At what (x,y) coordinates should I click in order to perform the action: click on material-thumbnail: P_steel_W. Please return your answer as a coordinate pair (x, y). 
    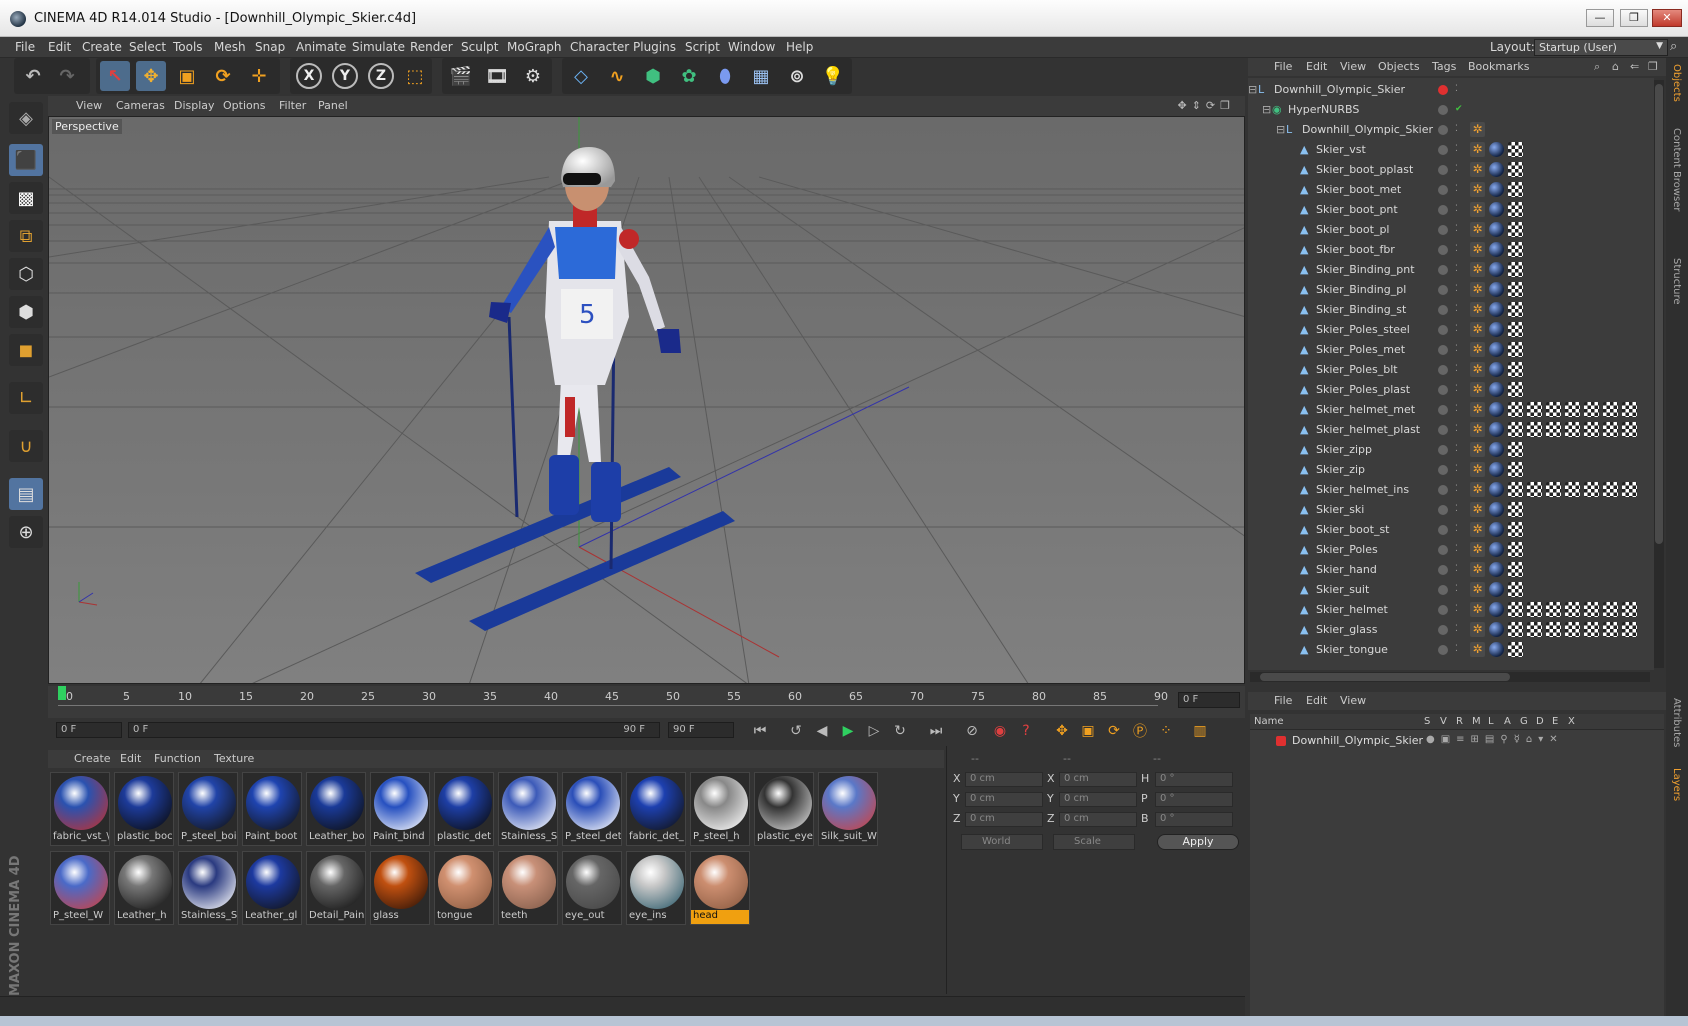
    Looking at the image, I should click on (80, 888).